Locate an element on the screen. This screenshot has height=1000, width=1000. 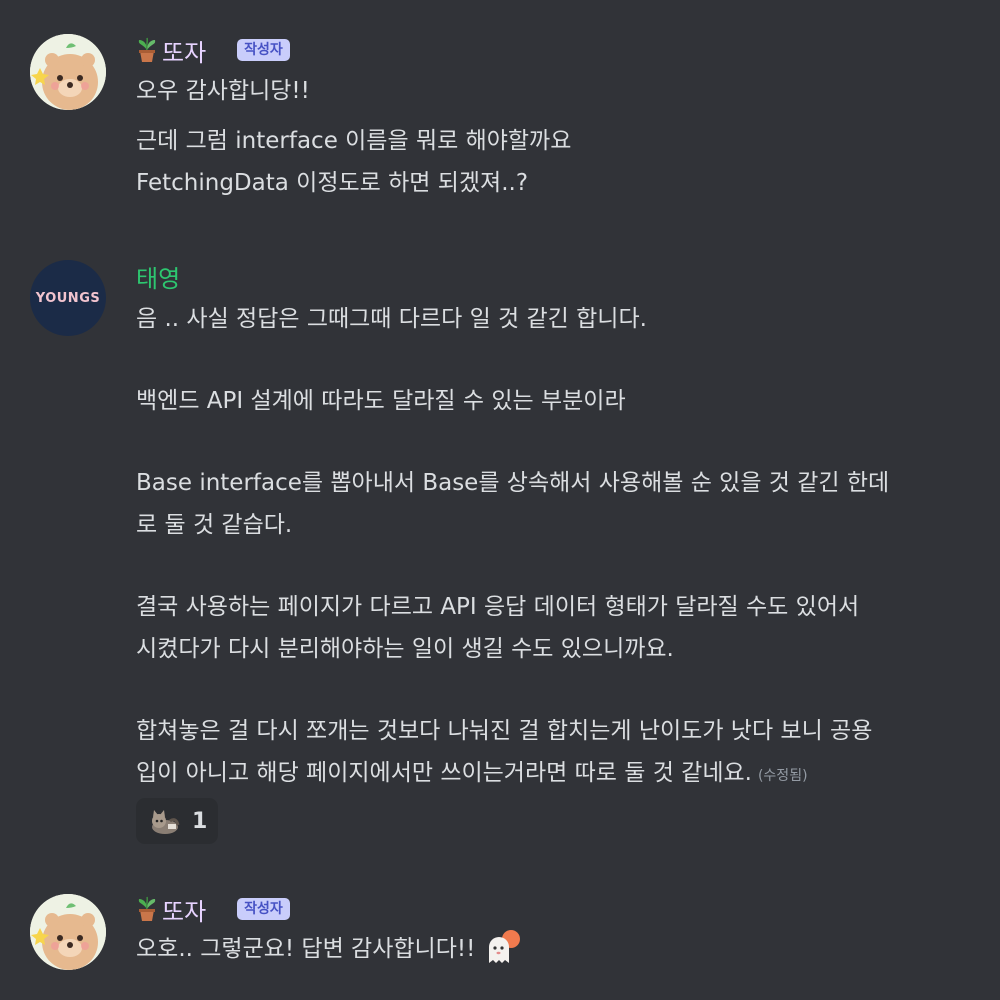
avatar: YOUNGS is located at coordinates (68, 298).